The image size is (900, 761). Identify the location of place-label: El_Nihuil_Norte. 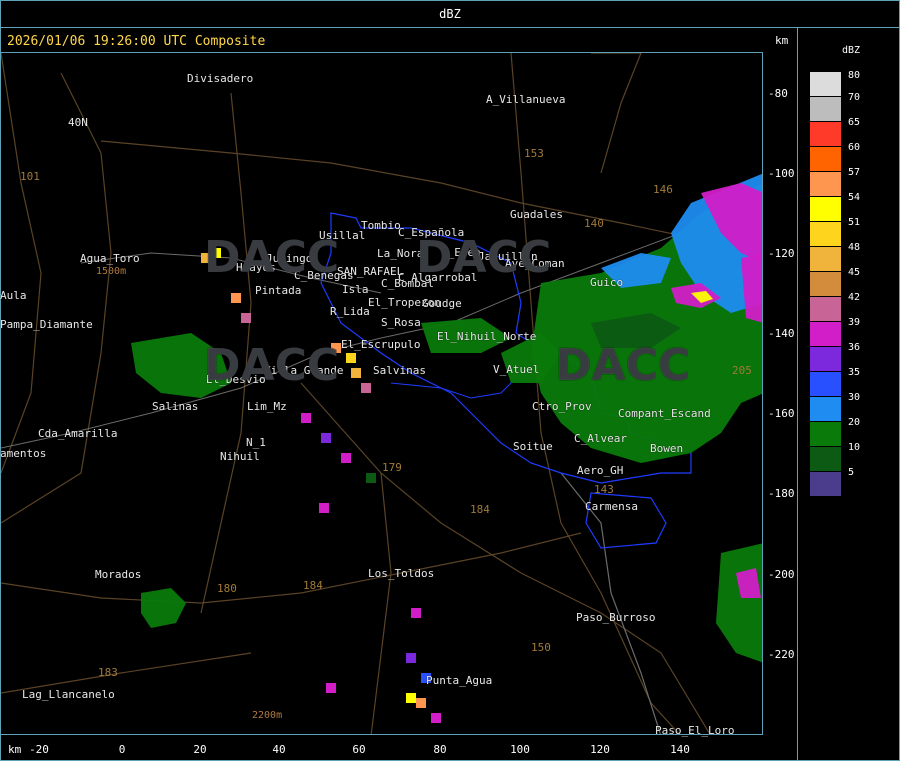
(487, 336).